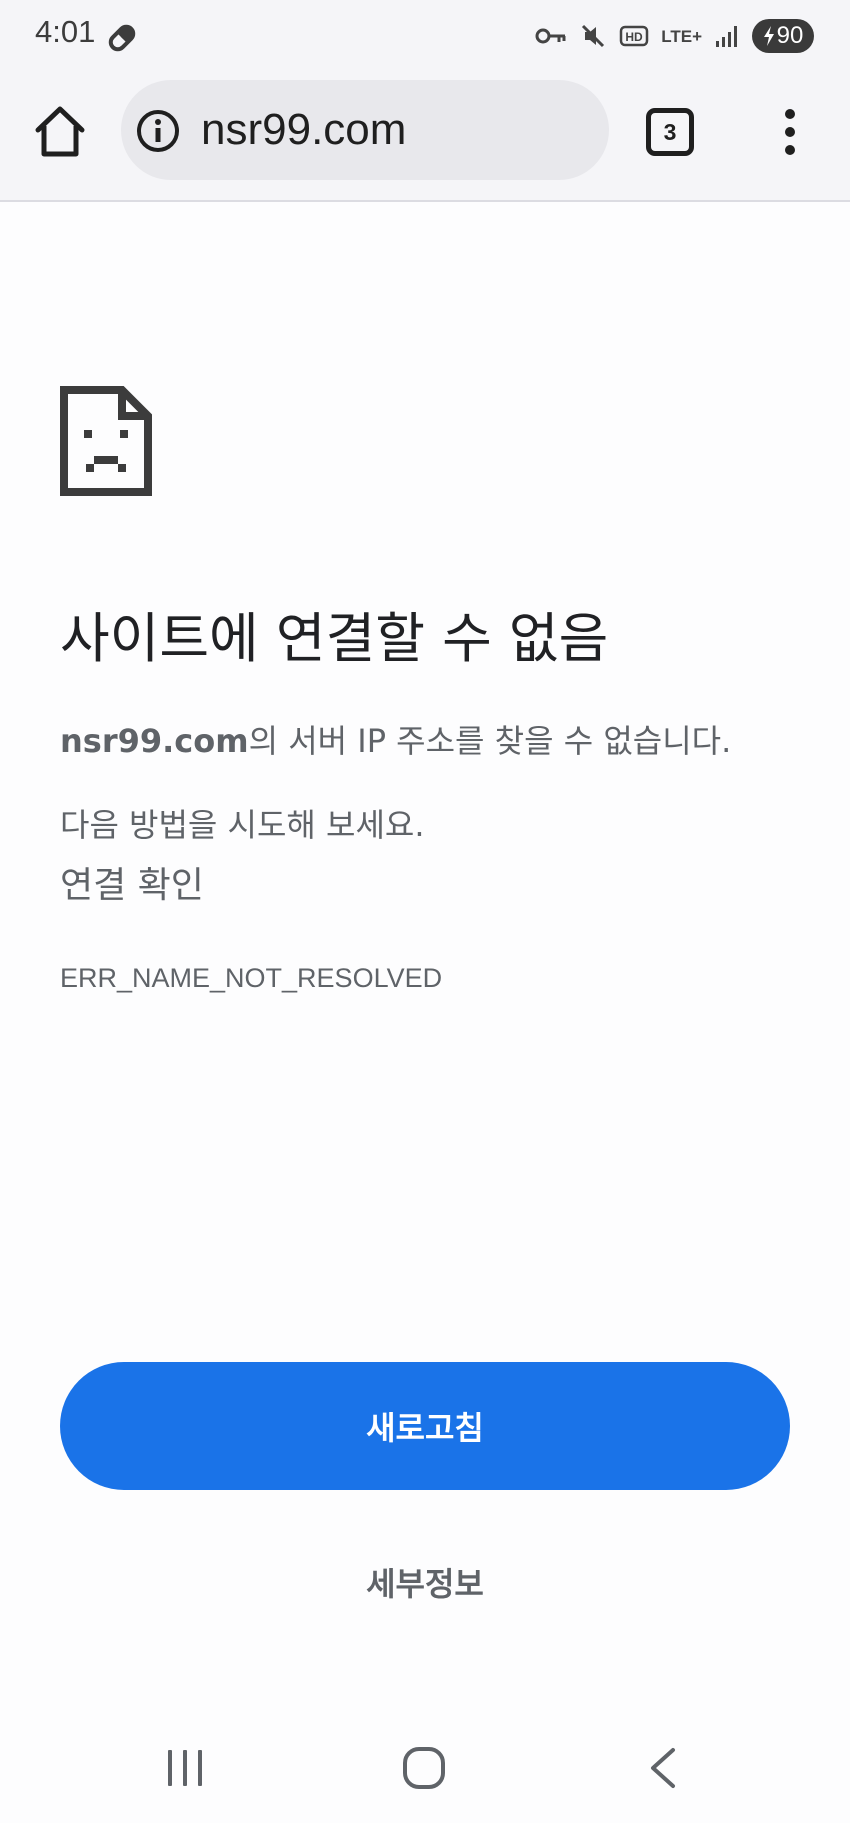  What do you see at coordinates (425, 1426) in the screenshot?
I see `reload-button: 새로고침` at bounding box center [425, 1426].